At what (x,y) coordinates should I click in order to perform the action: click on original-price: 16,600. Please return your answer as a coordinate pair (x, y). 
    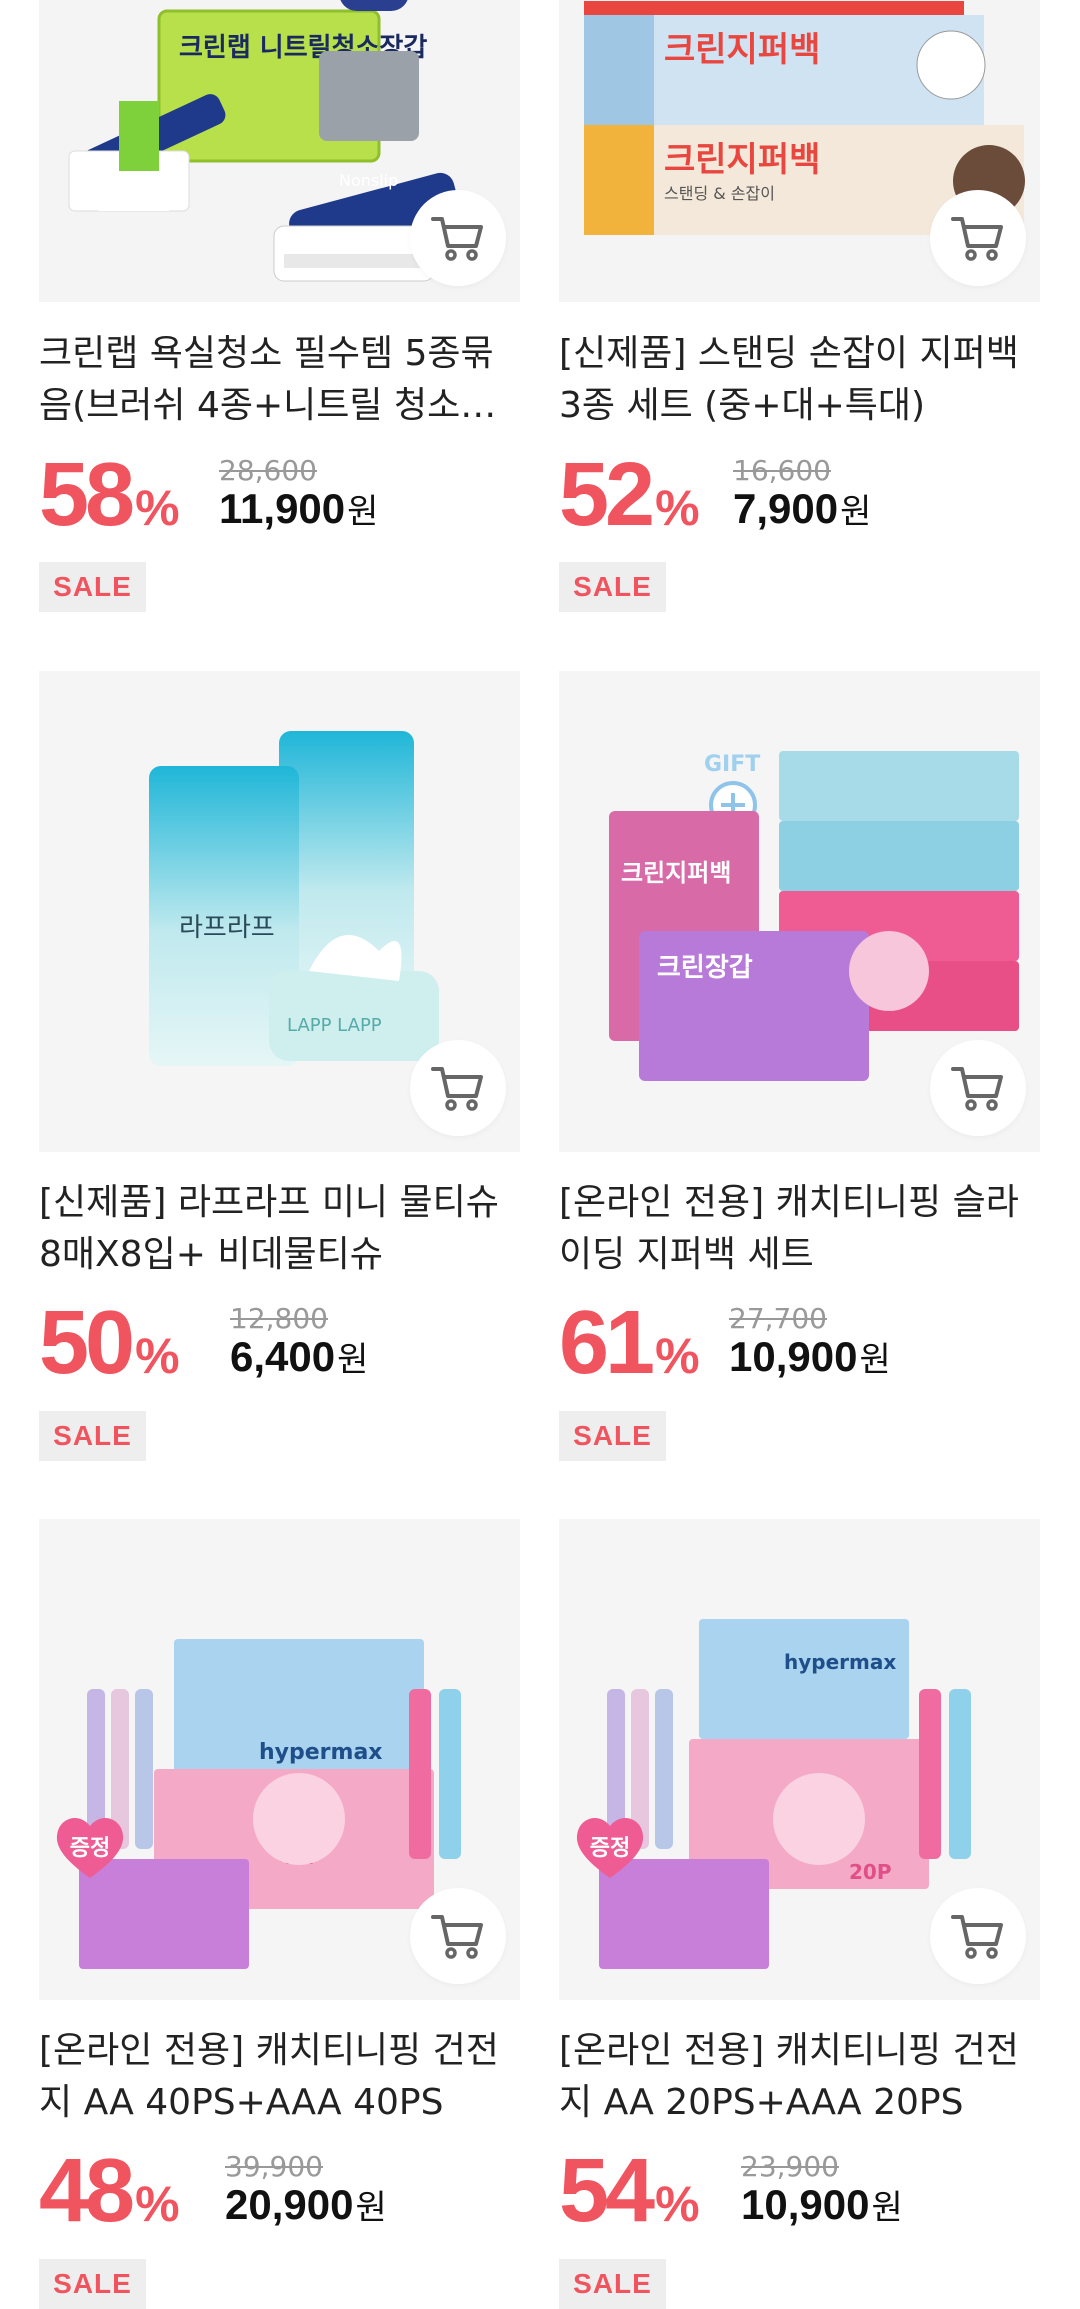
    Looking at the image, I should click on (782, 470).